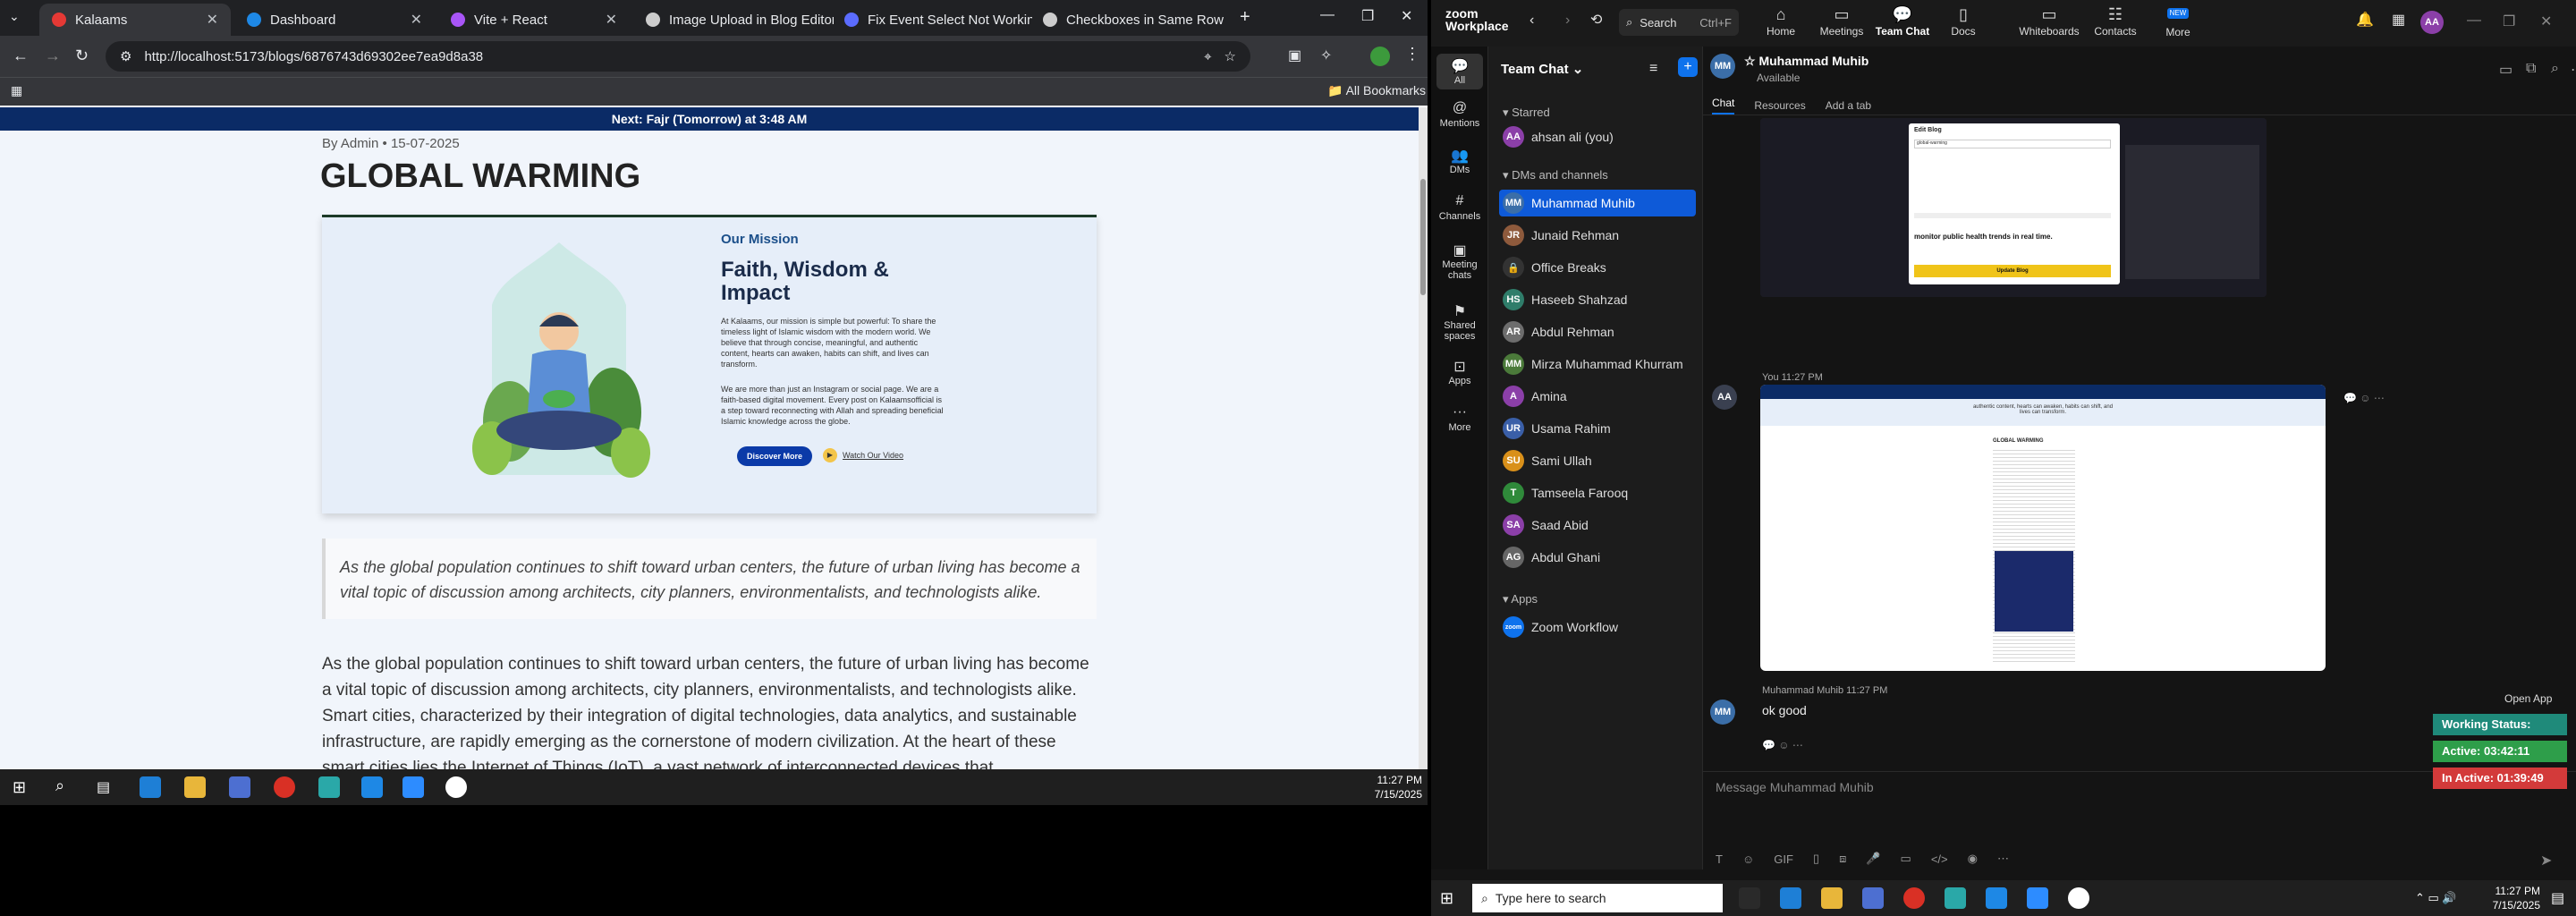 This screenshot has width=2576, height=916. I want to click on user-avatar: AA, so click(2432, 22).